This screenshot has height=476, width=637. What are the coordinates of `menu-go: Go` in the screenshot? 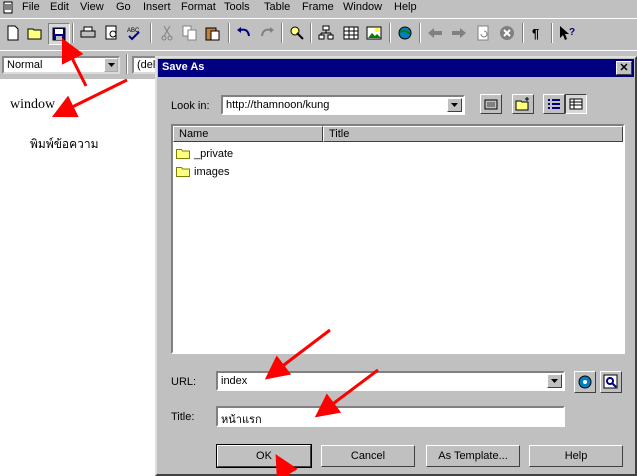 It's located at (123, 7).